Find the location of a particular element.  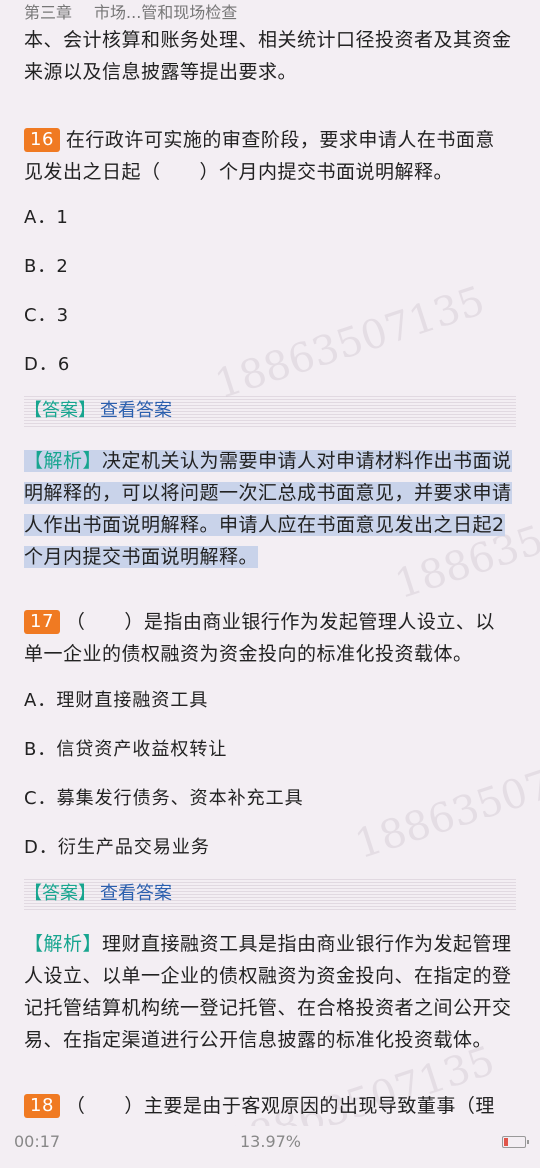

question-text: 单一企业的债权融资为资金投向的标准化投资载体。 is located at coordinates (248, 654).